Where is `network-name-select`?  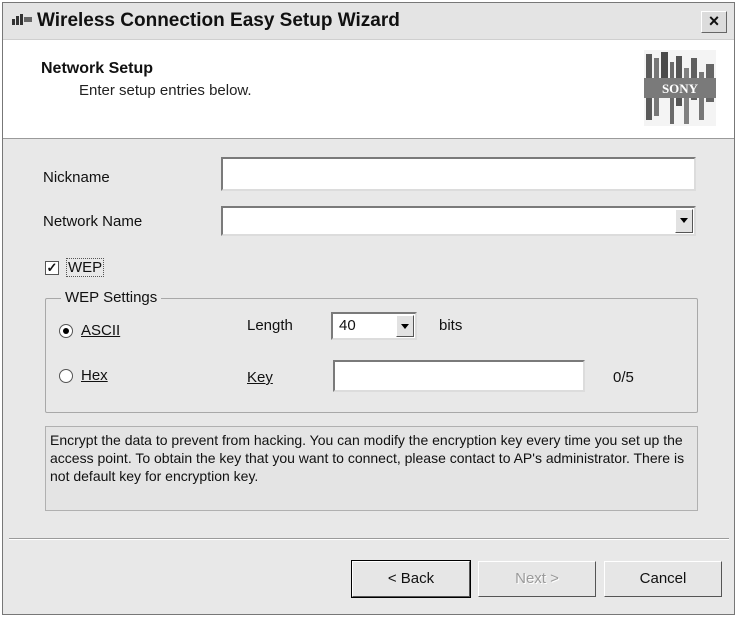 network-name-select is located at coordinates (458, 221).